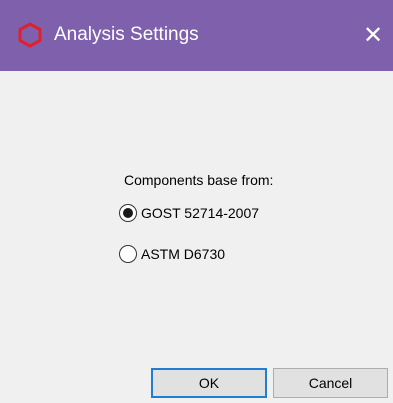 The width and height of the screenshot is (393, 403). Describe the element at coordinates (30, 35) in the screenshot. I see `hexagon-app-icon` at that location.